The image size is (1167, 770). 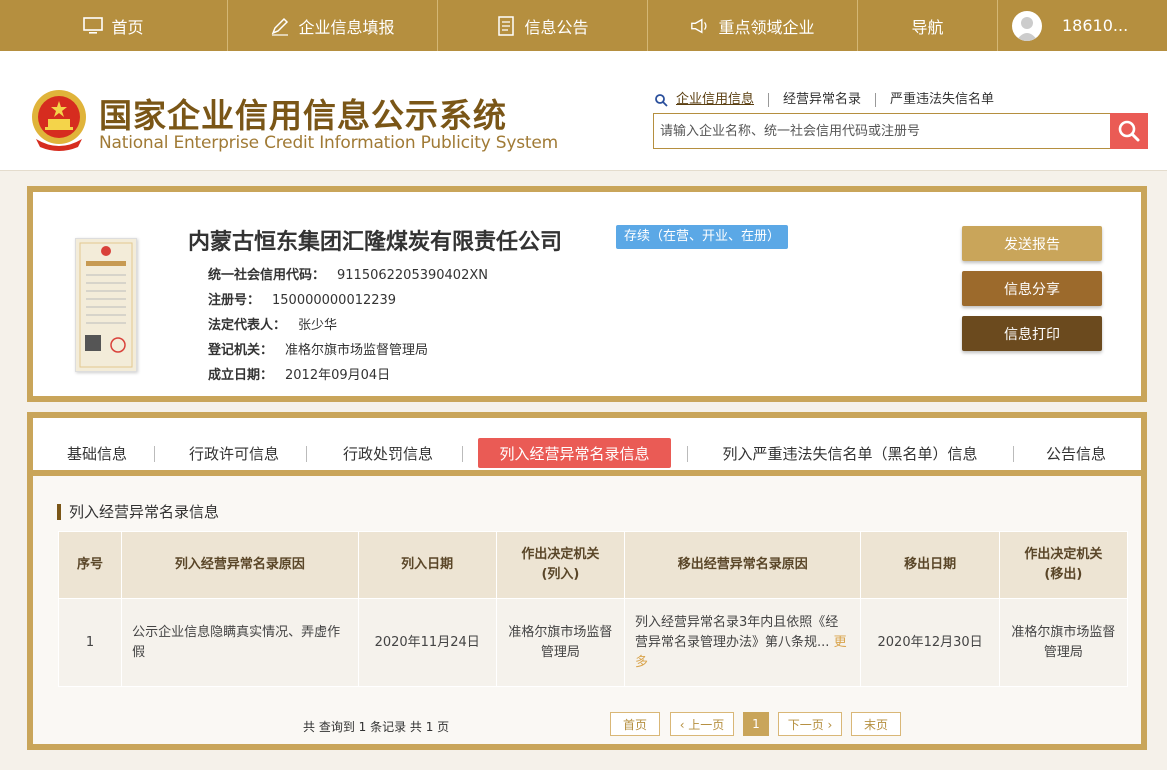 What do you see at coordinates (700, 26) in the screenshot?
I see `megaphone-icon` at bounding box center [700, 26].